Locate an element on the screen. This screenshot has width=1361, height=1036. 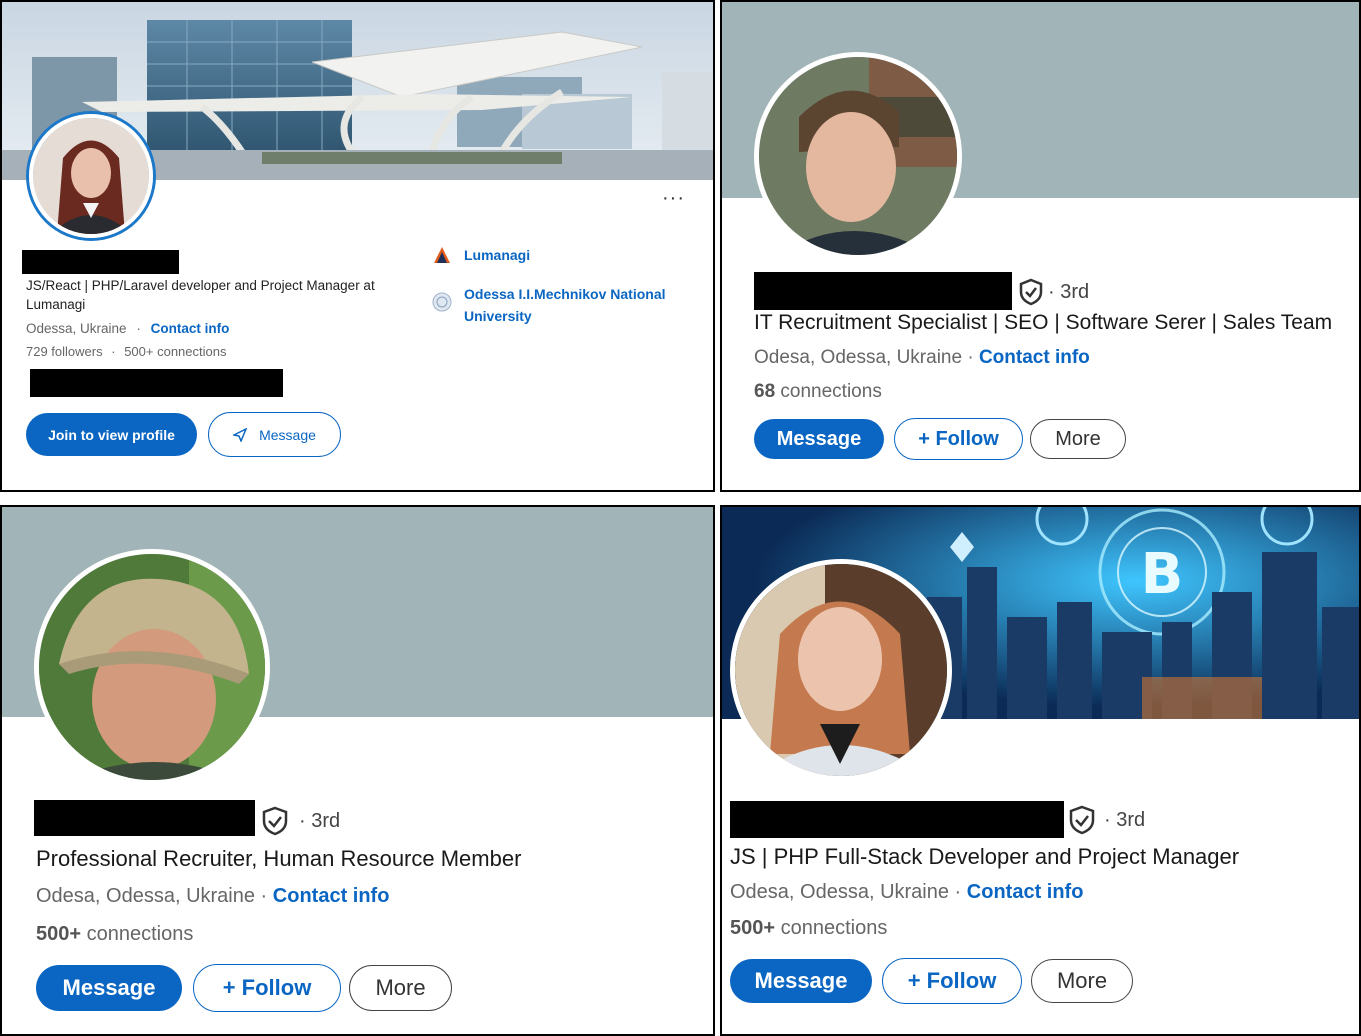
profile-stats: 729 followers · 500+ connections is located at coordinates (126, 351).